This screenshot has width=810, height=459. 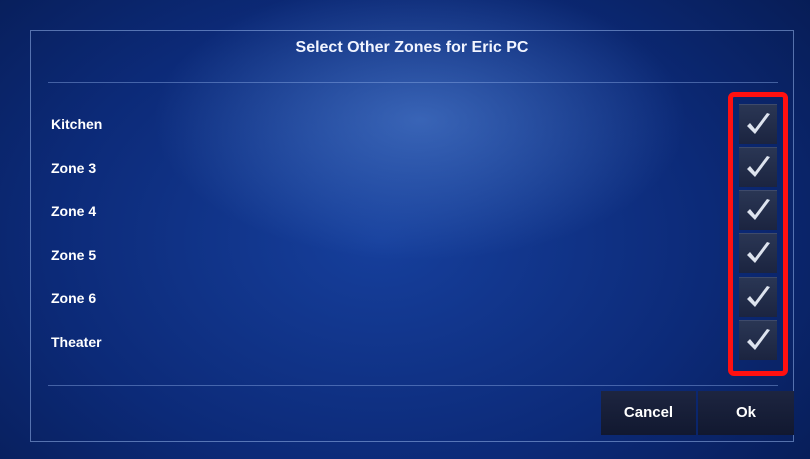 I want to click on title-divider, so click(x=413, y=82).